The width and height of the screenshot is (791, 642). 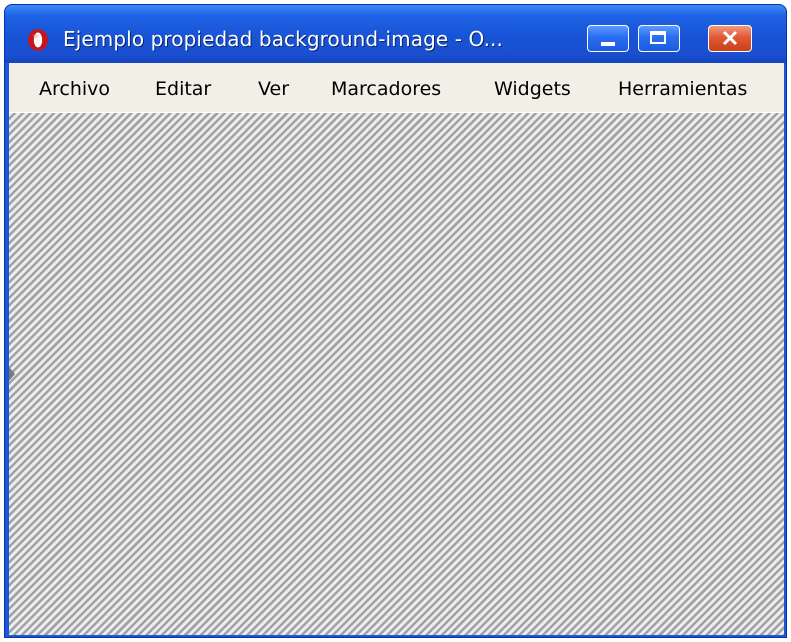 What do you see at coordinates (682, 89) in the screenshot?
I see `menu-item-herramientas: Herramientas` at bounding box center [682, 89].